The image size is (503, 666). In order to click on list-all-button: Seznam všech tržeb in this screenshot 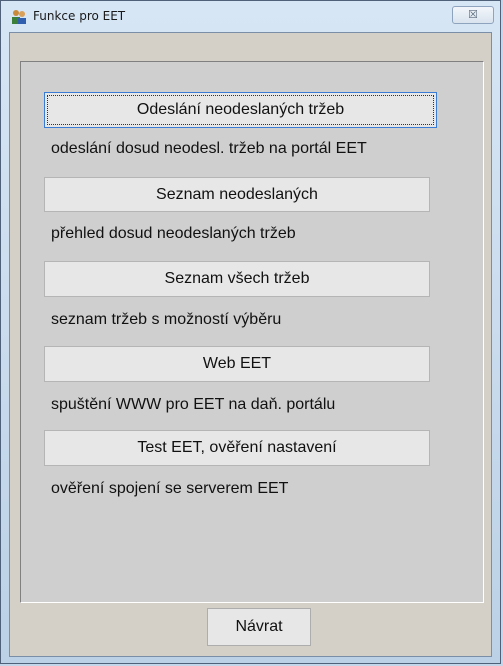, I will do `click(237, 279)`.